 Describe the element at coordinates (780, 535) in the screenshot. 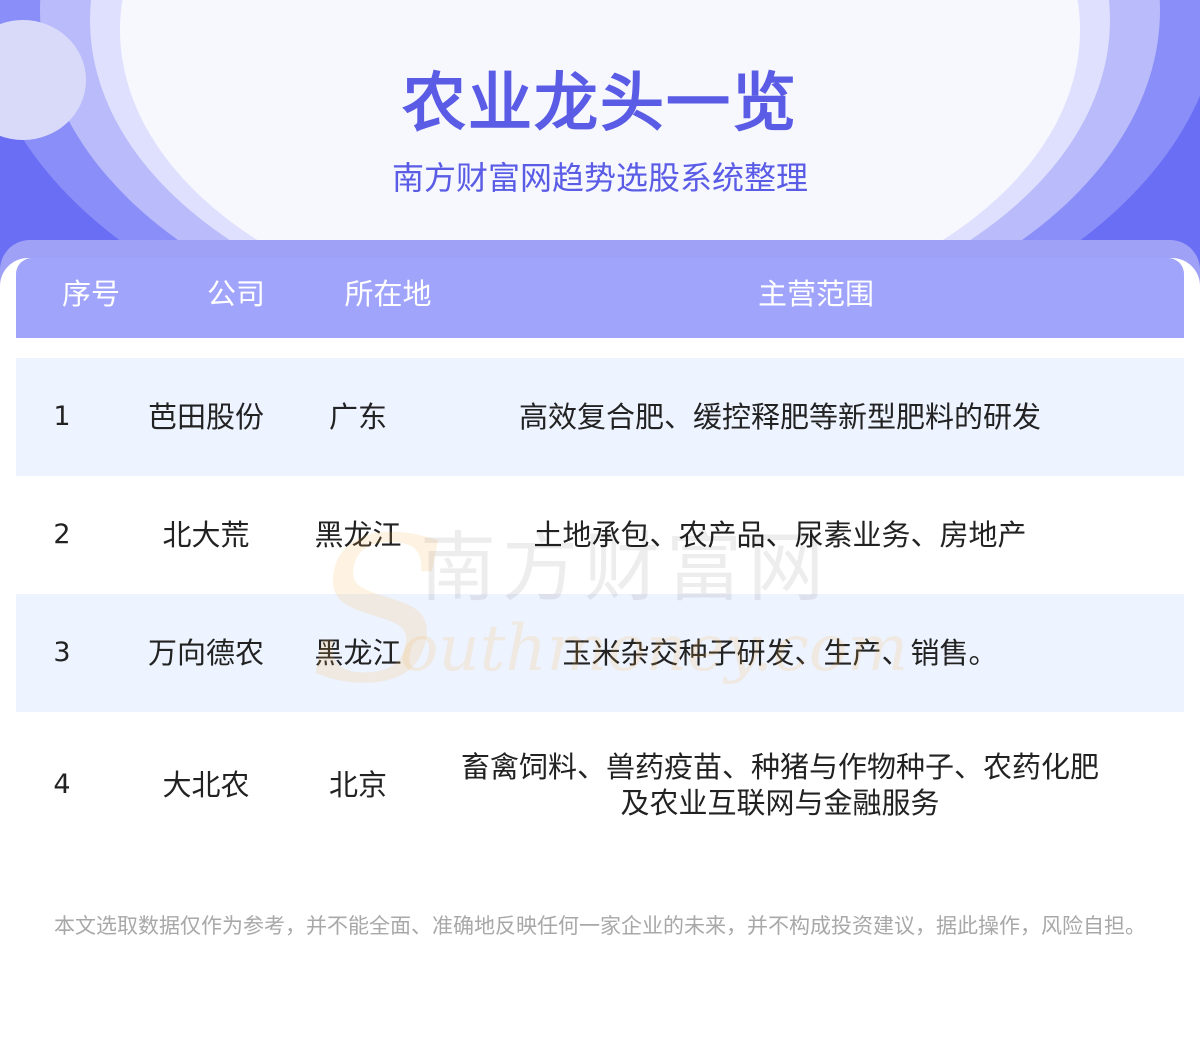

I see `row-business: 土地承包、农产品、尿素业务、房地产` at that location.